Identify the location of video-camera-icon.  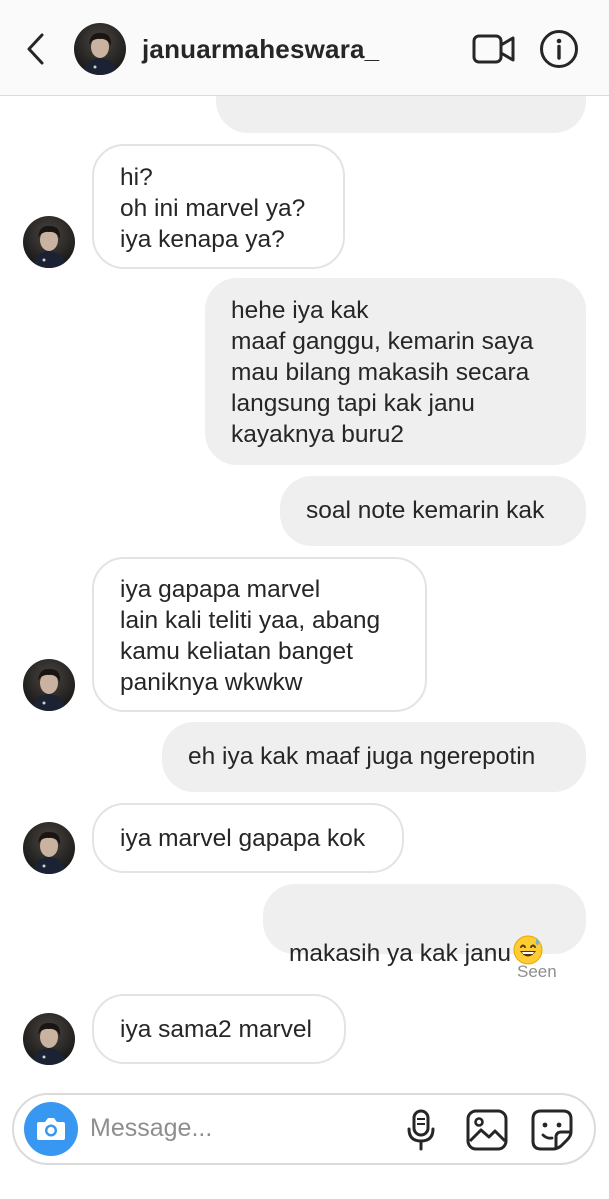
(493, 49).